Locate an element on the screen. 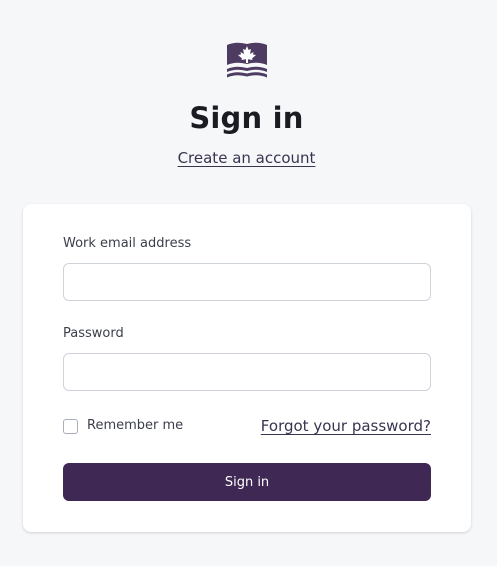  password-label: Password is located at coordinates (93, 333).